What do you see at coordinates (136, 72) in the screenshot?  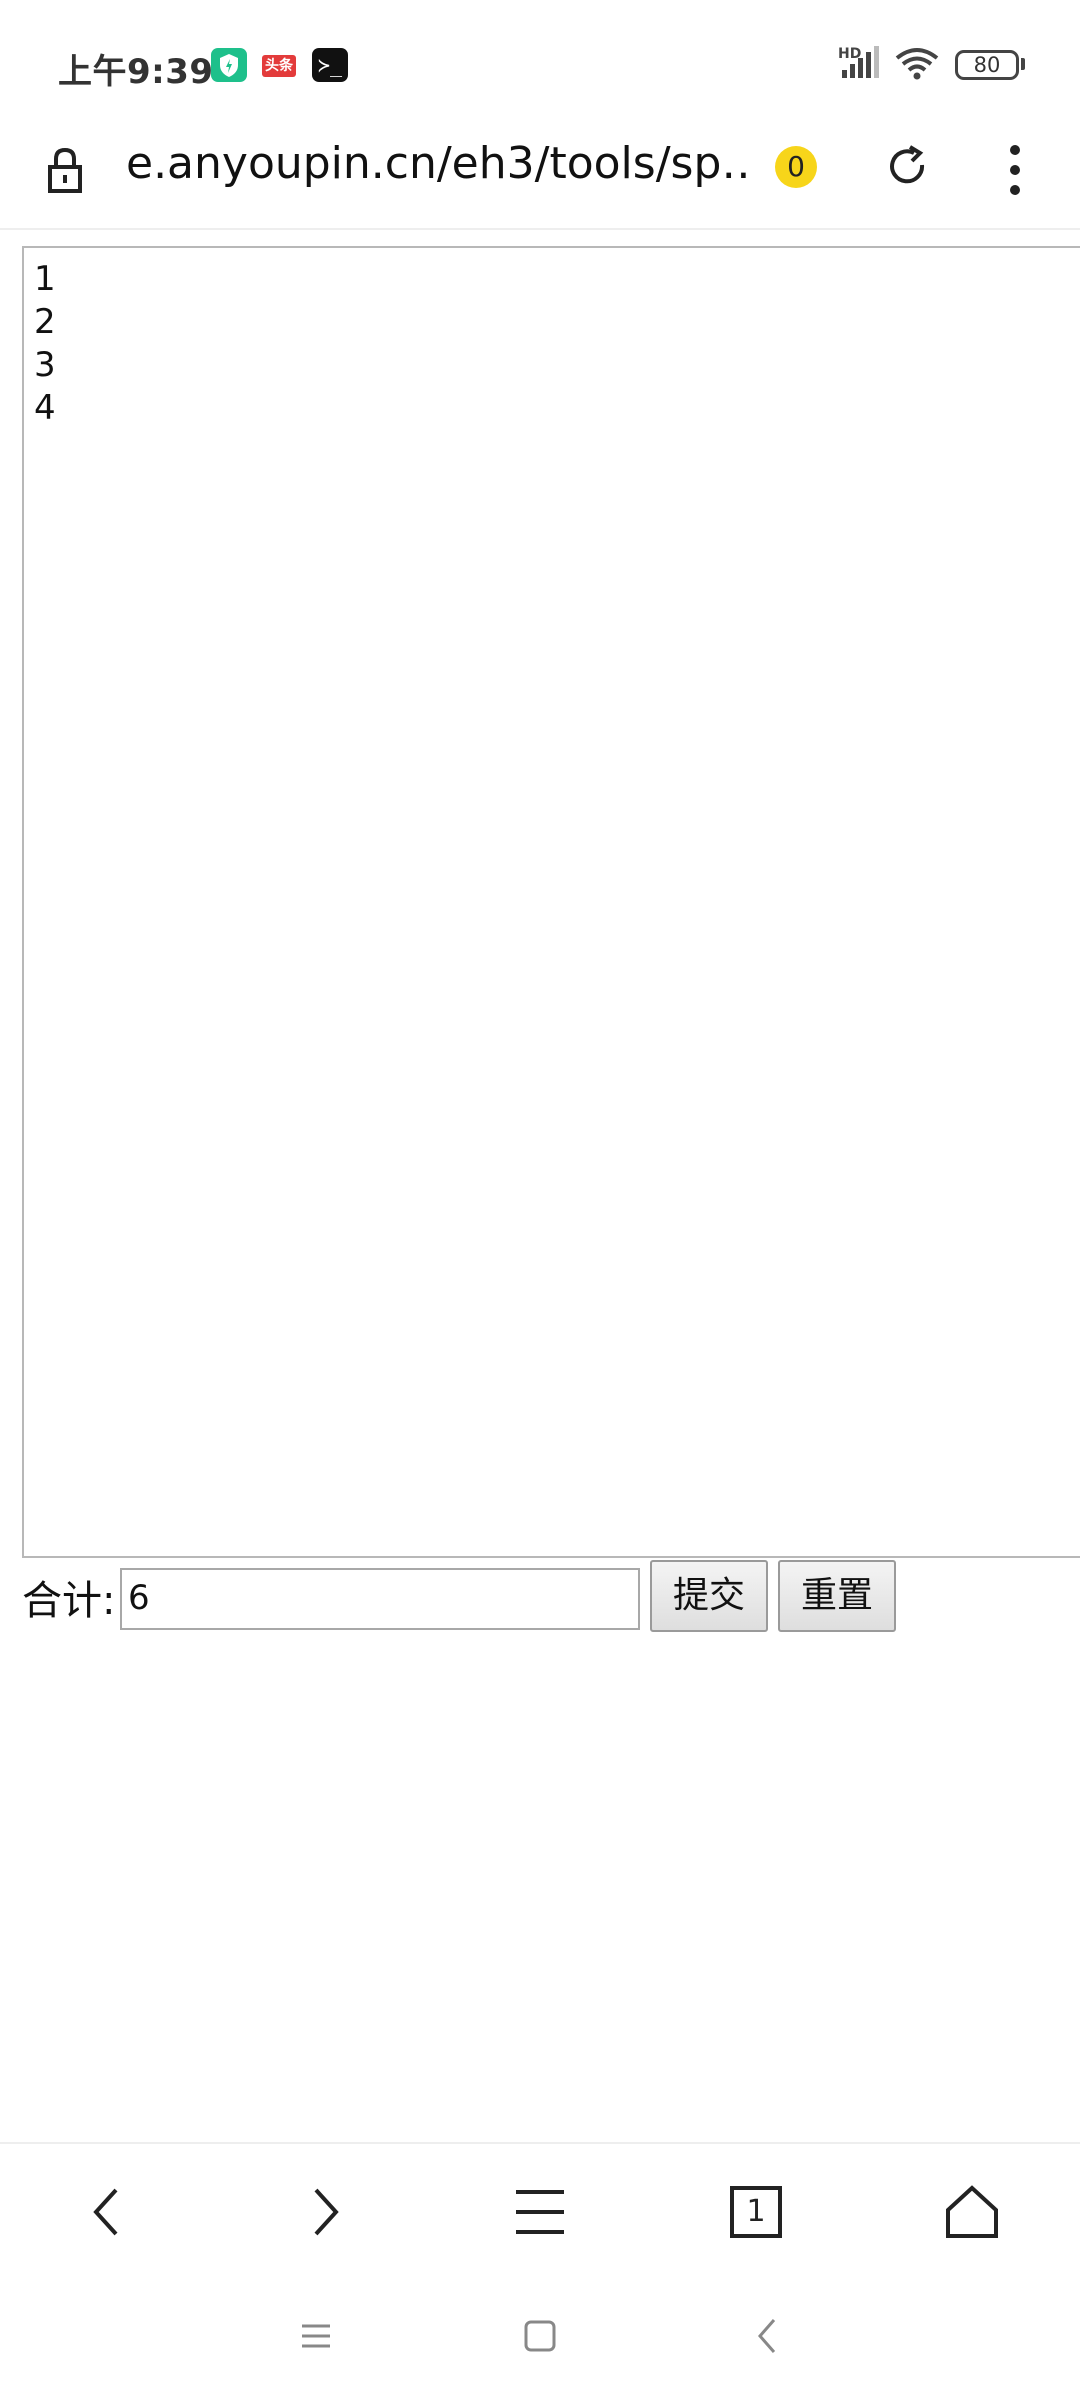 I see `status-time: 上午9:39` at bounding box center [136, 72].